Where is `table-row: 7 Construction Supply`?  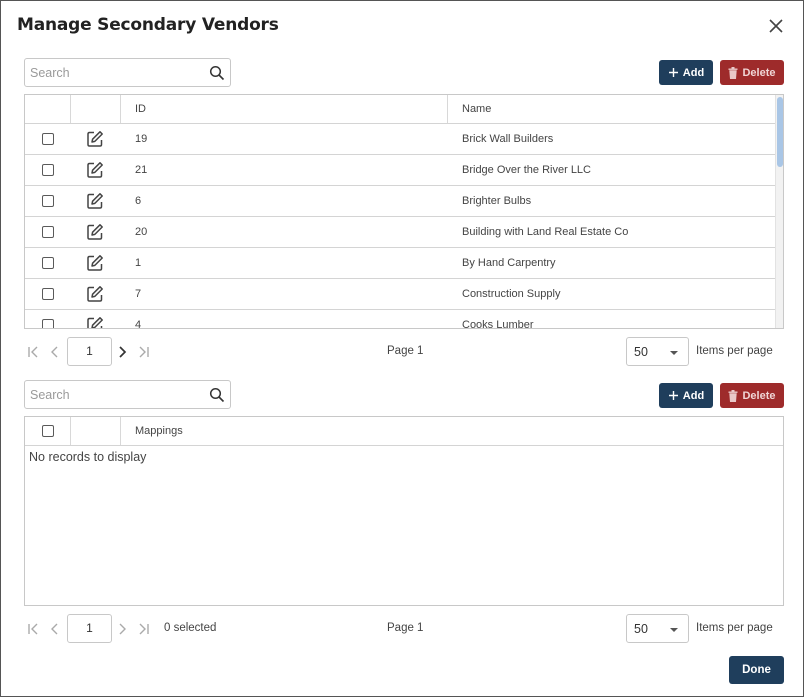
table-row: 7 Construction Supply is located at coordinates (400, 294).